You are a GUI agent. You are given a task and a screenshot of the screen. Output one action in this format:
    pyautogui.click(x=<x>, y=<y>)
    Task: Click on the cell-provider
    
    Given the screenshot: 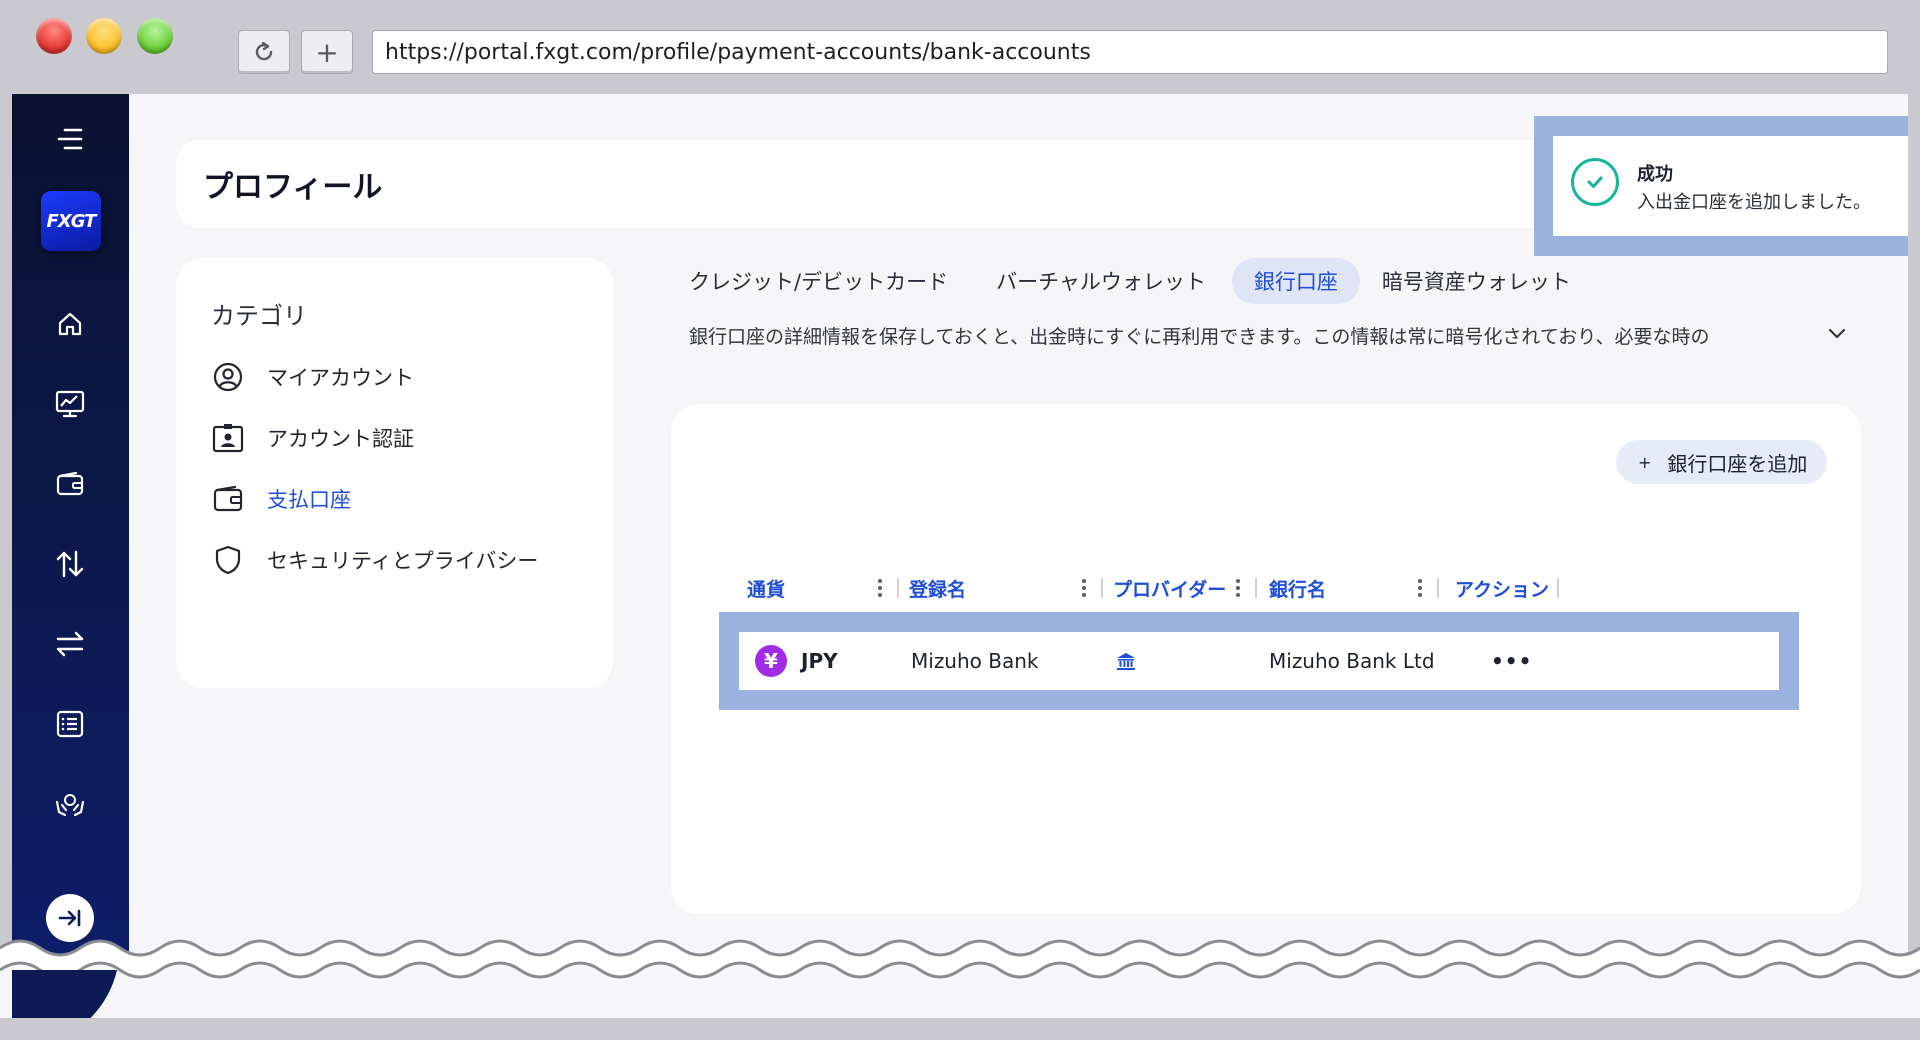 What is the action you would take?
    pyautogui.click(x=1126, y=661)
    